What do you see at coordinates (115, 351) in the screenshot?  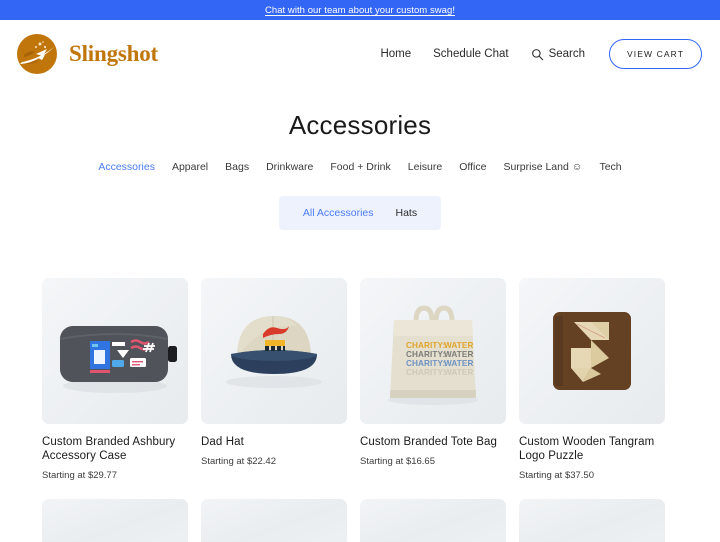 I see `accessory-case-image` at bounding box center [115, 351].